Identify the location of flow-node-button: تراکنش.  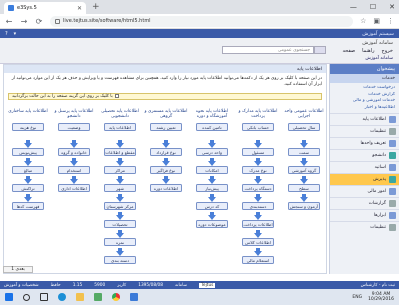
(28, 188).